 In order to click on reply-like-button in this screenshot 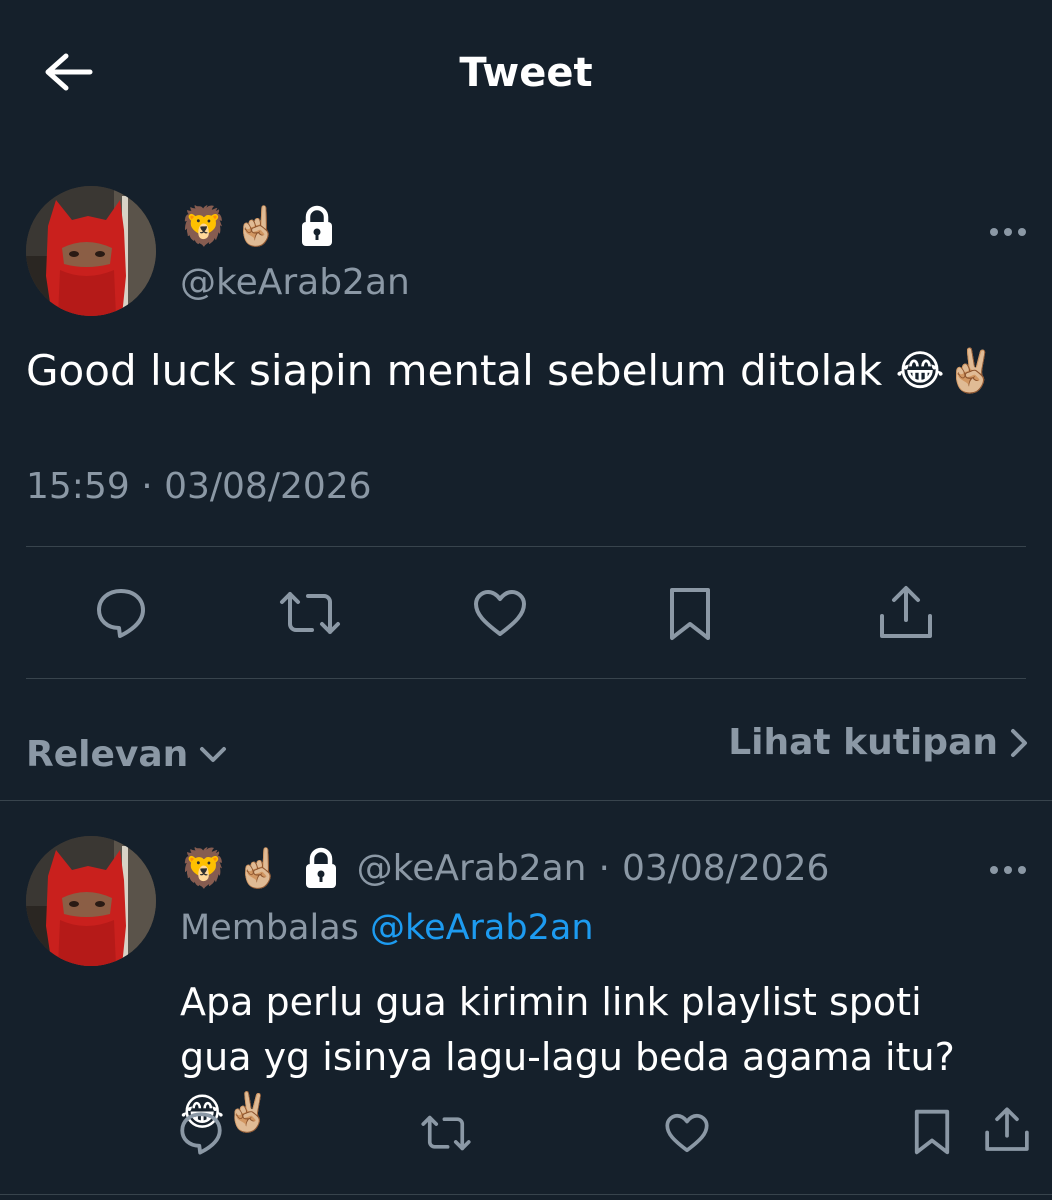, I will do `click(687, 1133)`.